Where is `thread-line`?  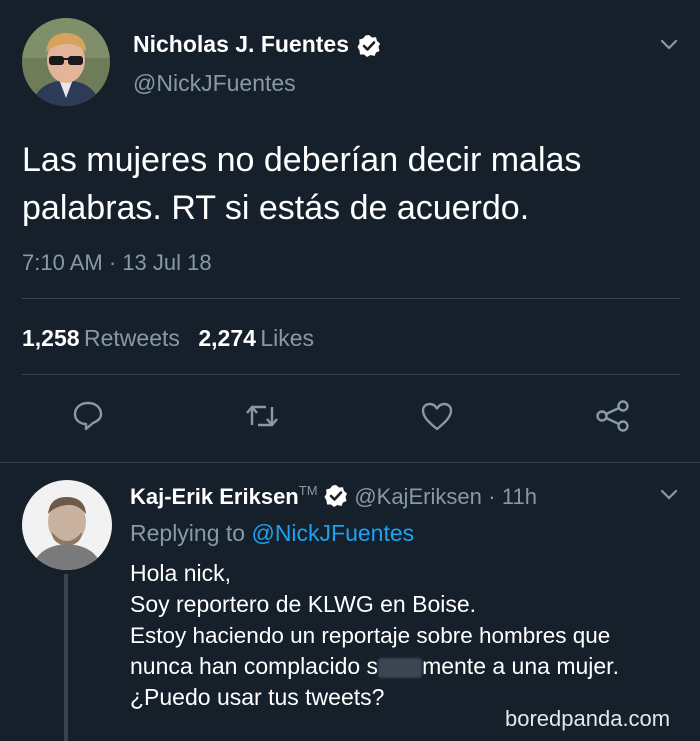 thread-line is located at coordinates (66, 657).